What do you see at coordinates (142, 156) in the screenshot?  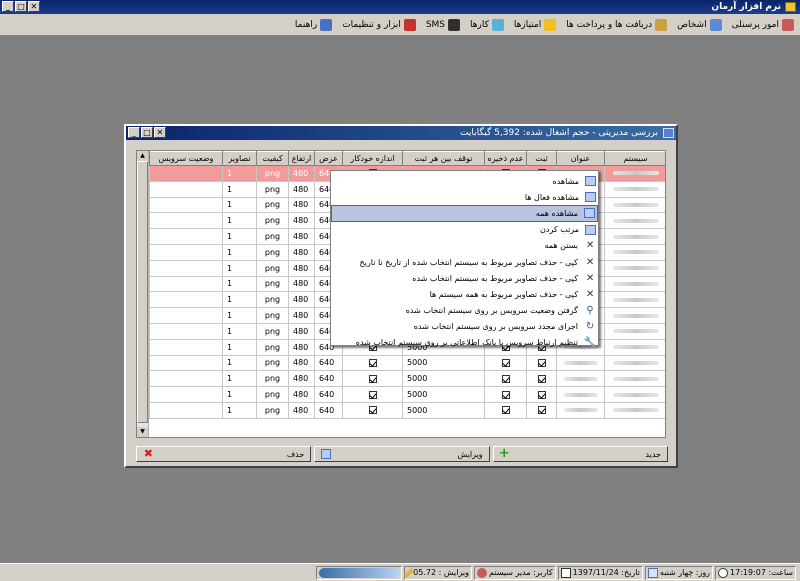 I see `scroll-up-arrow: ▲` at bounding box center [142, 156].